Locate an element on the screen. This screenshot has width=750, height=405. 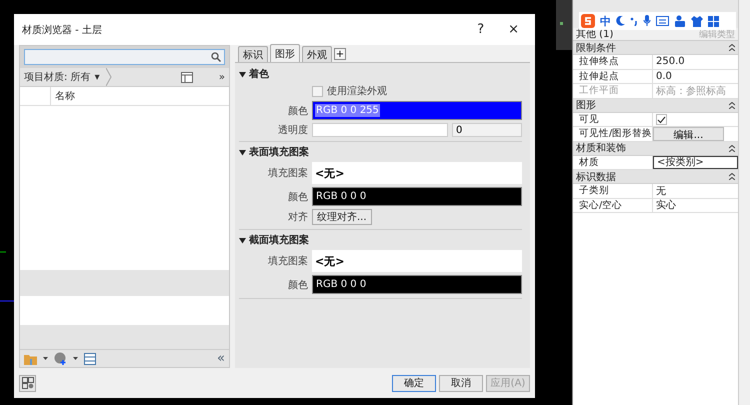
search-field is located at coordinates (124, 57).